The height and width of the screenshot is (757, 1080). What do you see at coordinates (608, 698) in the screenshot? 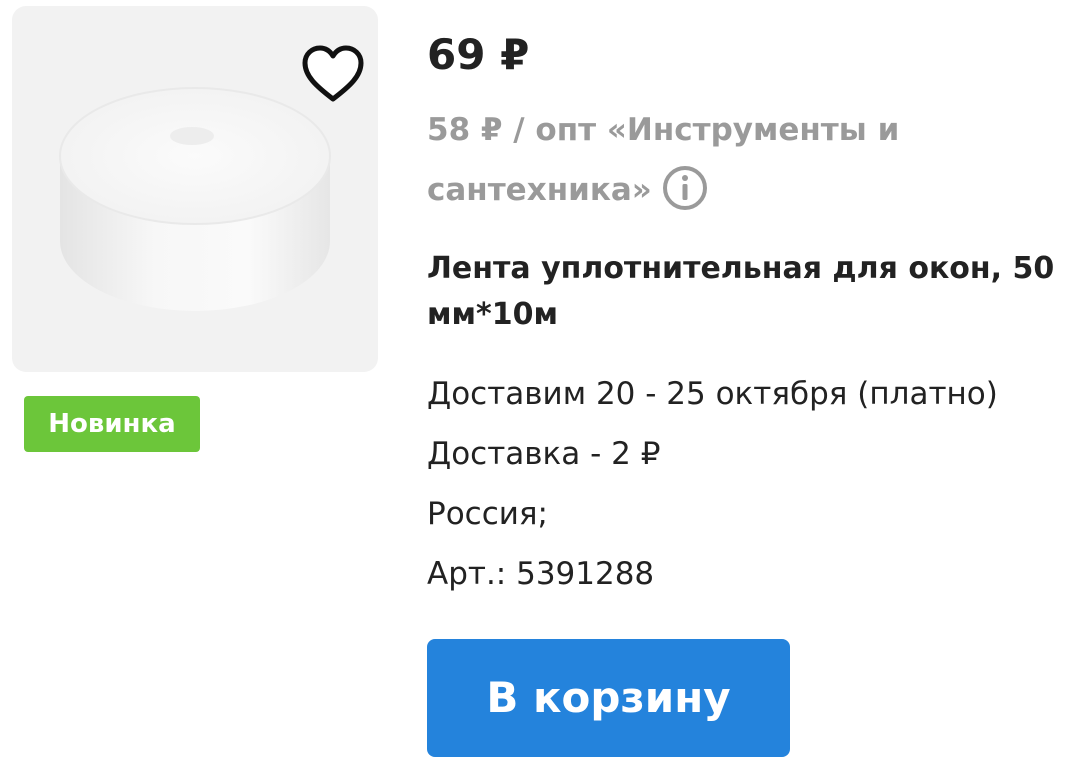
I see `add-to-cart-button: В корзину` at bounding box center [608, 698].